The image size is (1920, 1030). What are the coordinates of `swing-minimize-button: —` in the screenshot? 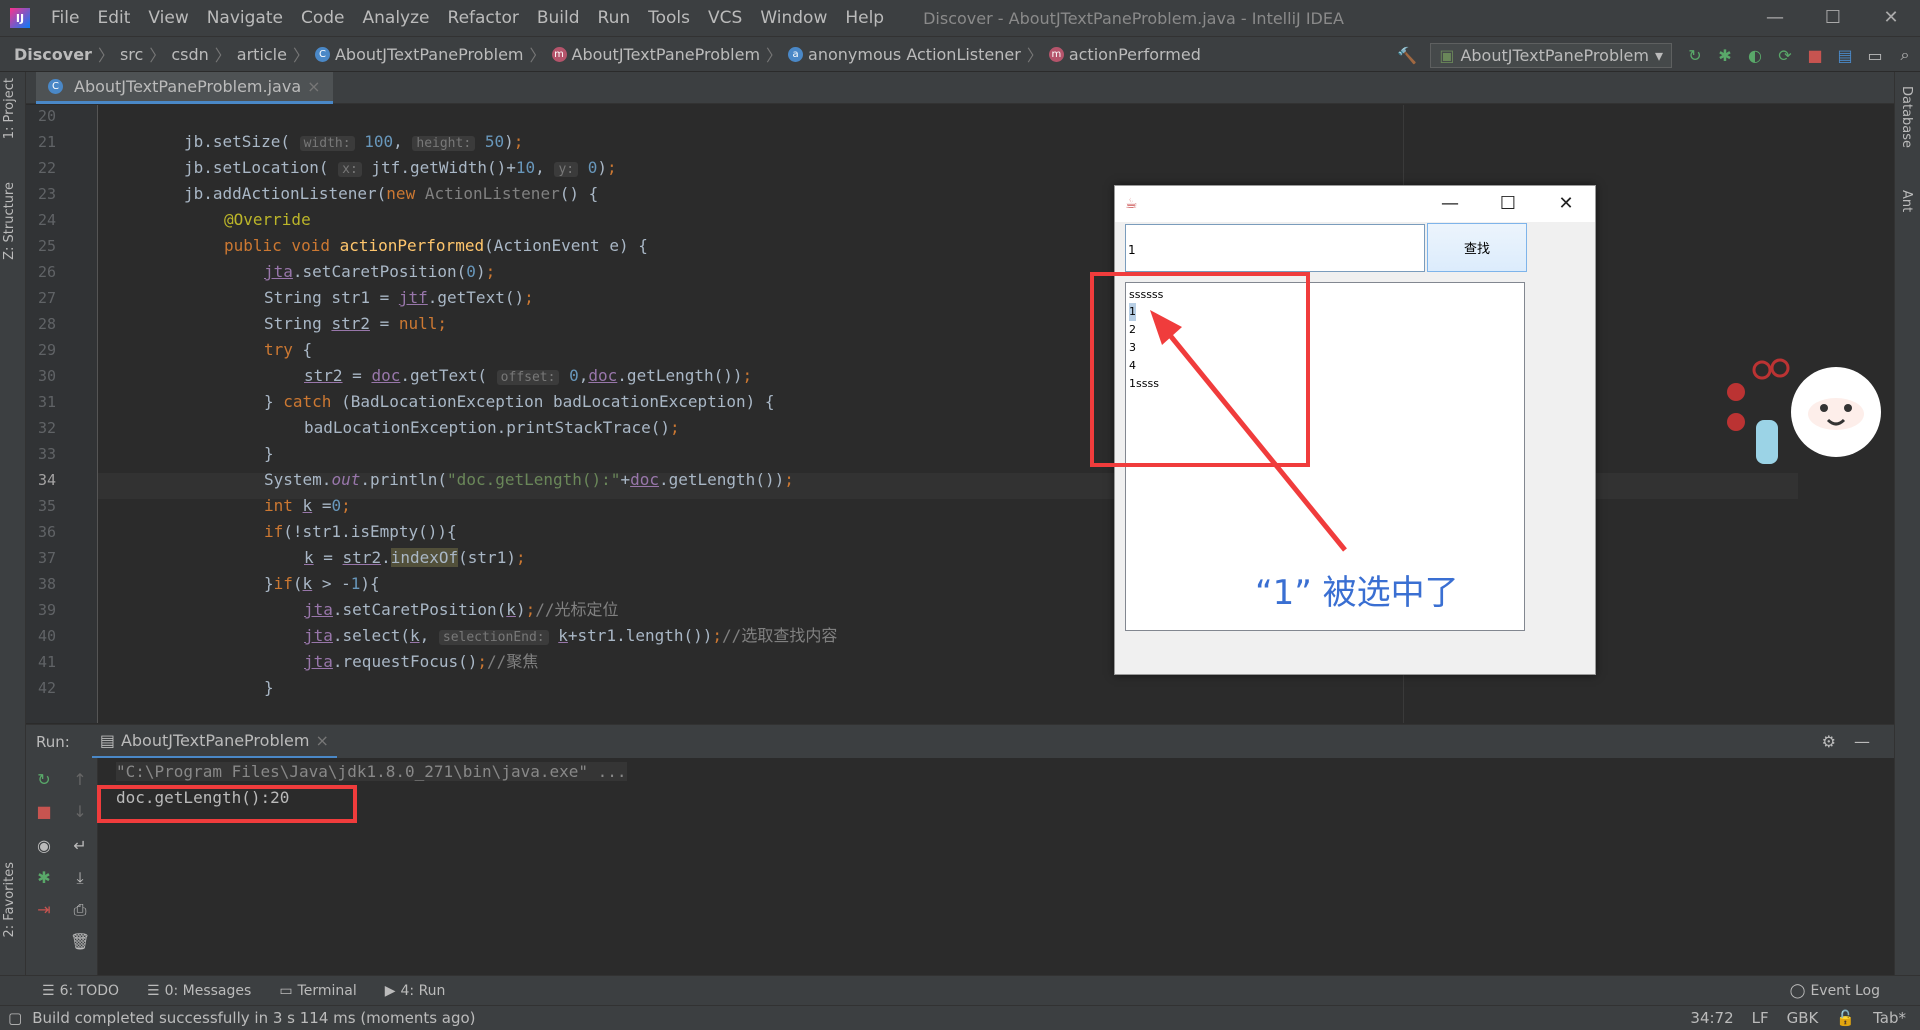 It's located at (1450, 204).